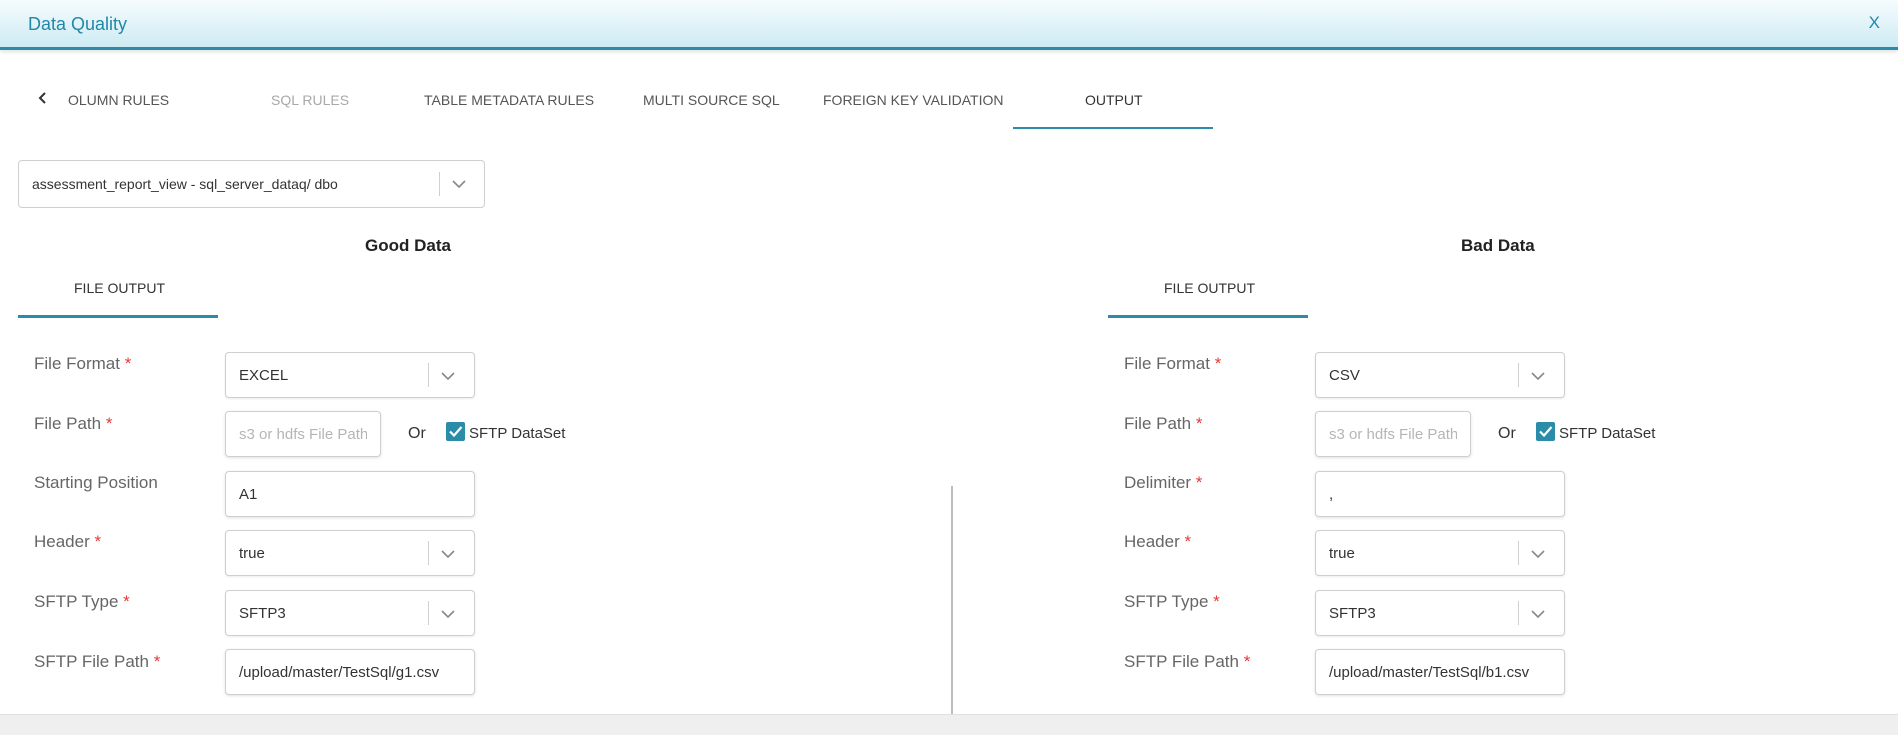 The height and width of the screenshot is (735, 1898). I want to click on good-file-path-label: File Path *, so click(73, 423).